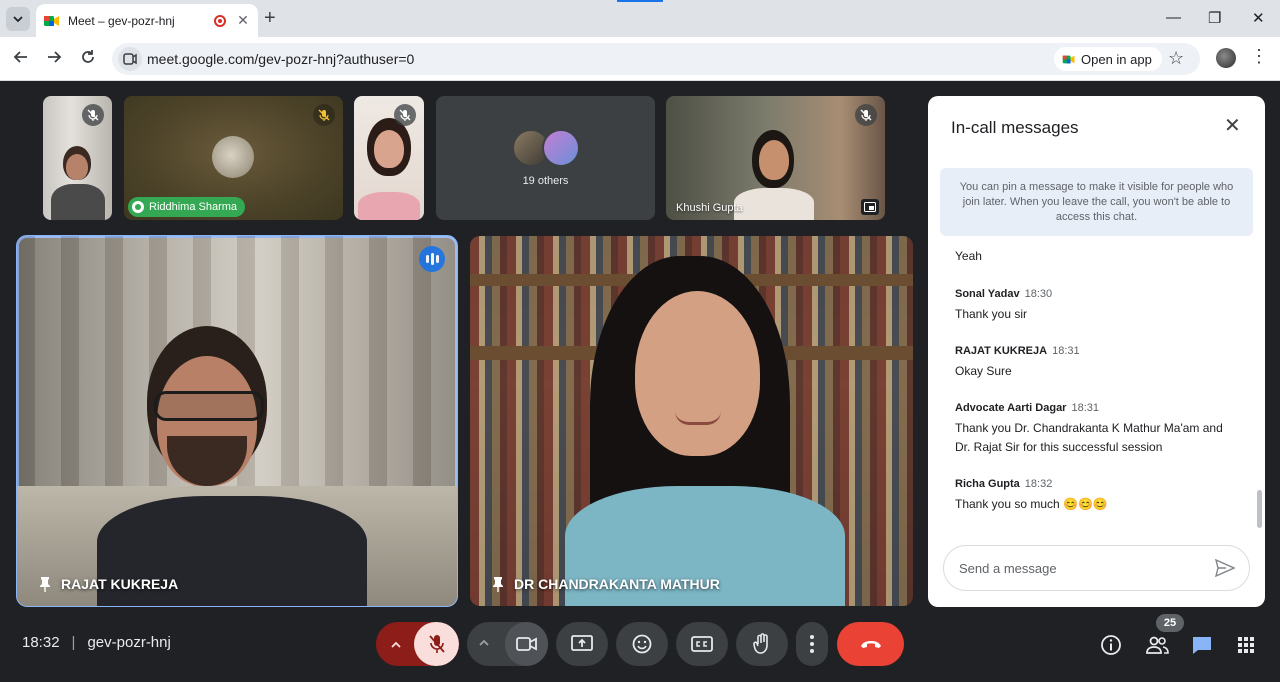 The image size is (1280, 682). Describe the element at coordinates (1001, 351) in the screenshot. I see `sender-name: RAJAT KUKREJA` at that location.